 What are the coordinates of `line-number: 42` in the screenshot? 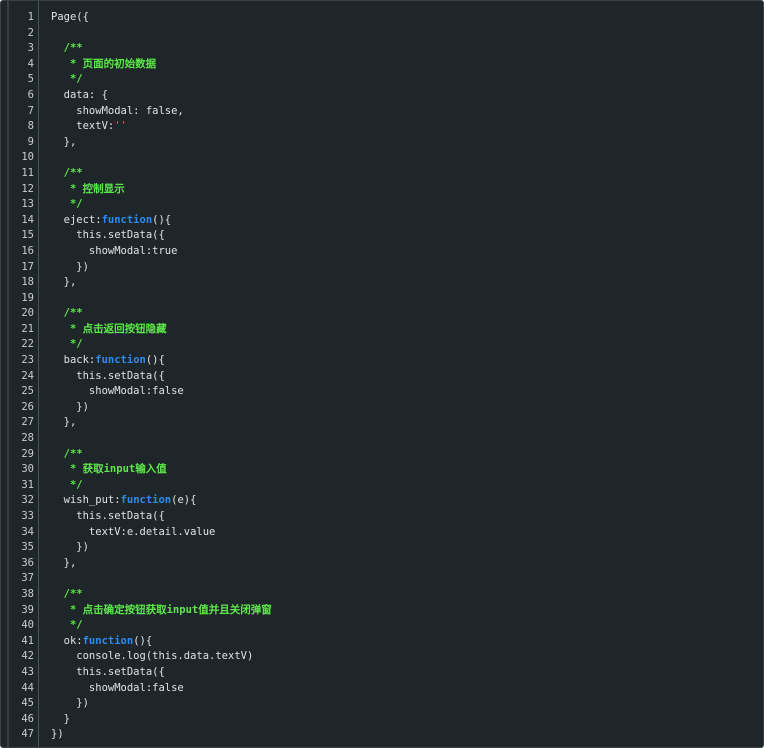 It's located at (27, 656).